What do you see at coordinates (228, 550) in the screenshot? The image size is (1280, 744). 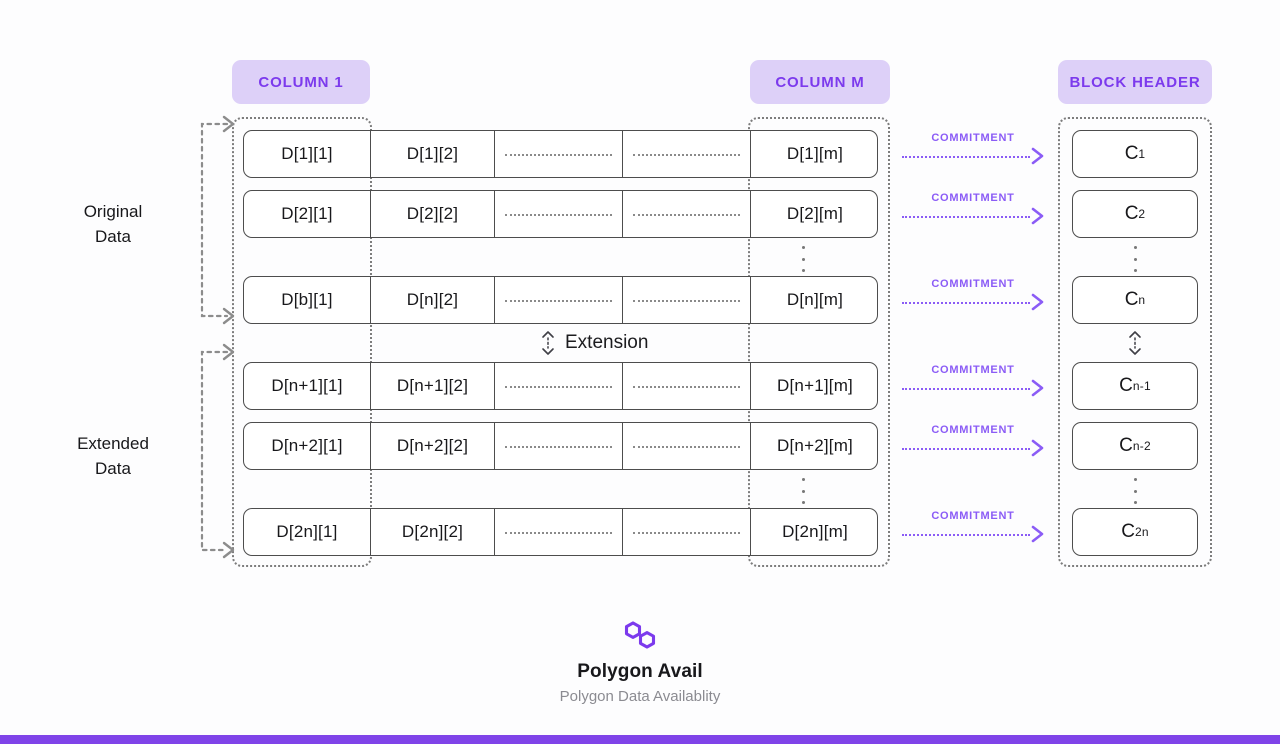 I see `bracket-arrowhead-icon` at bounding box center [228, 550].